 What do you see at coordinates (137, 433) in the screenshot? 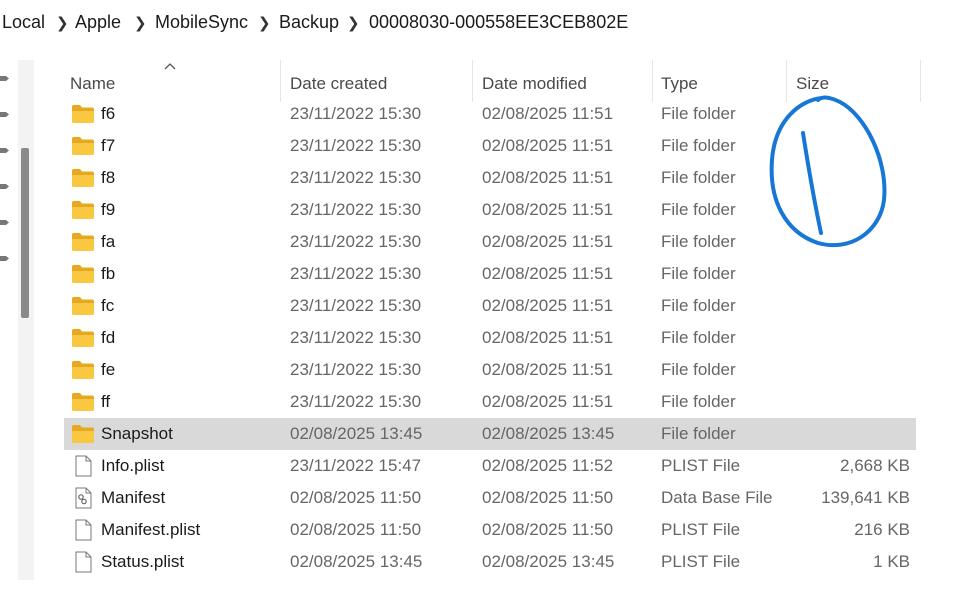
I see `file-name: Snapshot` at bounding box center [137, 433].